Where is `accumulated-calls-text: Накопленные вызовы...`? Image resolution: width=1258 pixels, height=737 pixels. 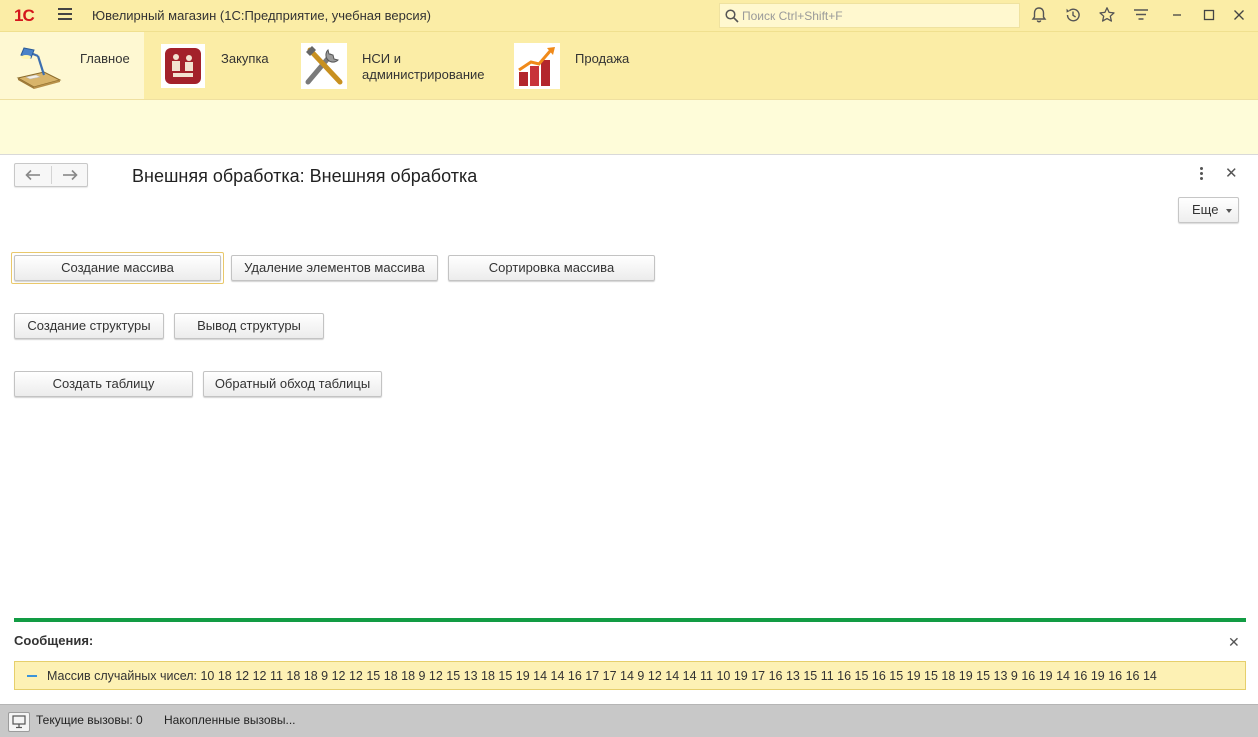
accumulated-calls-text: Накопленные вызовы... is located at coordinates (230, 720).